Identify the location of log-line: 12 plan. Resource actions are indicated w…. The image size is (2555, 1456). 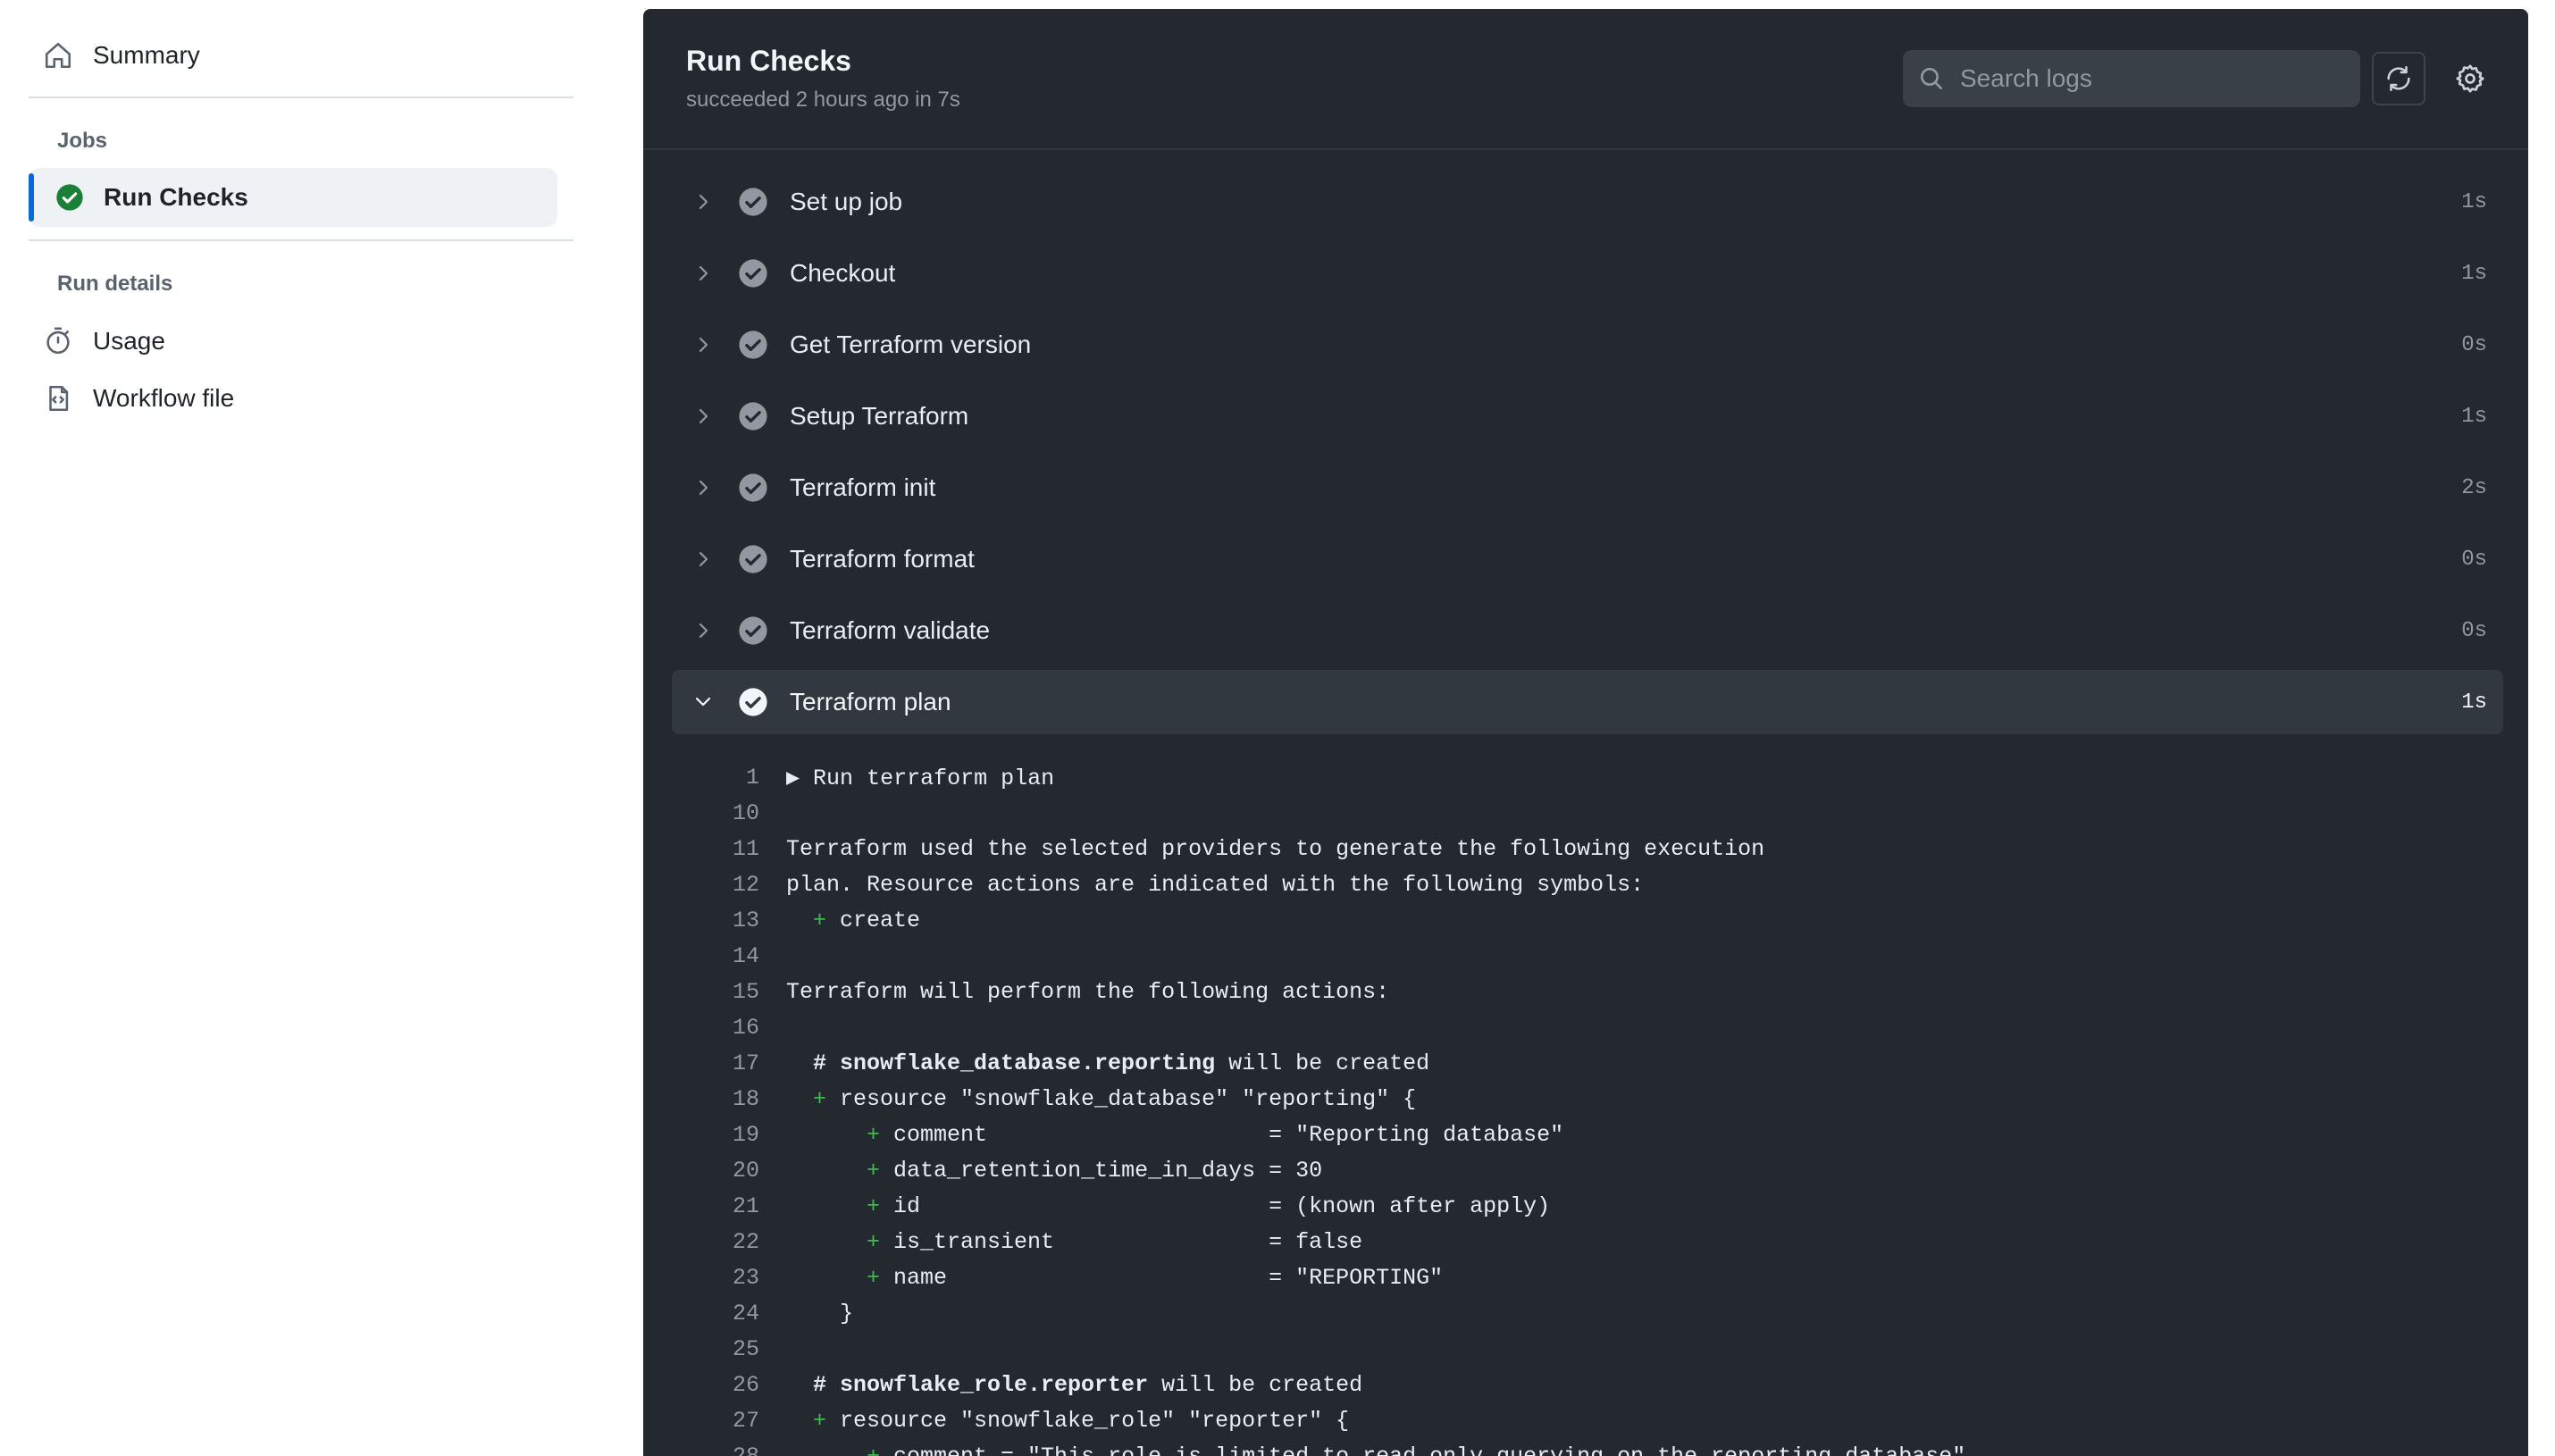
(1585, 884).